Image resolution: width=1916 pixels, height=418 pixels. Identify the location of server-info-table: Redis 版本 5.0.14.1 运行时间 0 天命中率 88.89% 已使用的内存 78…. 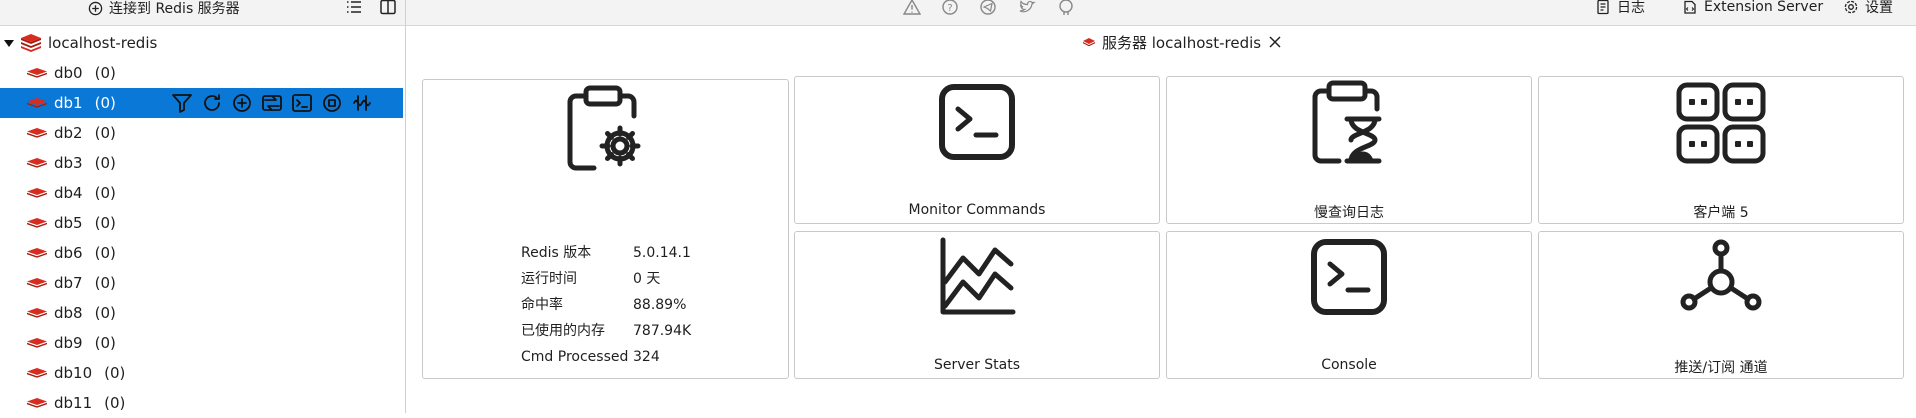
(606, 305).